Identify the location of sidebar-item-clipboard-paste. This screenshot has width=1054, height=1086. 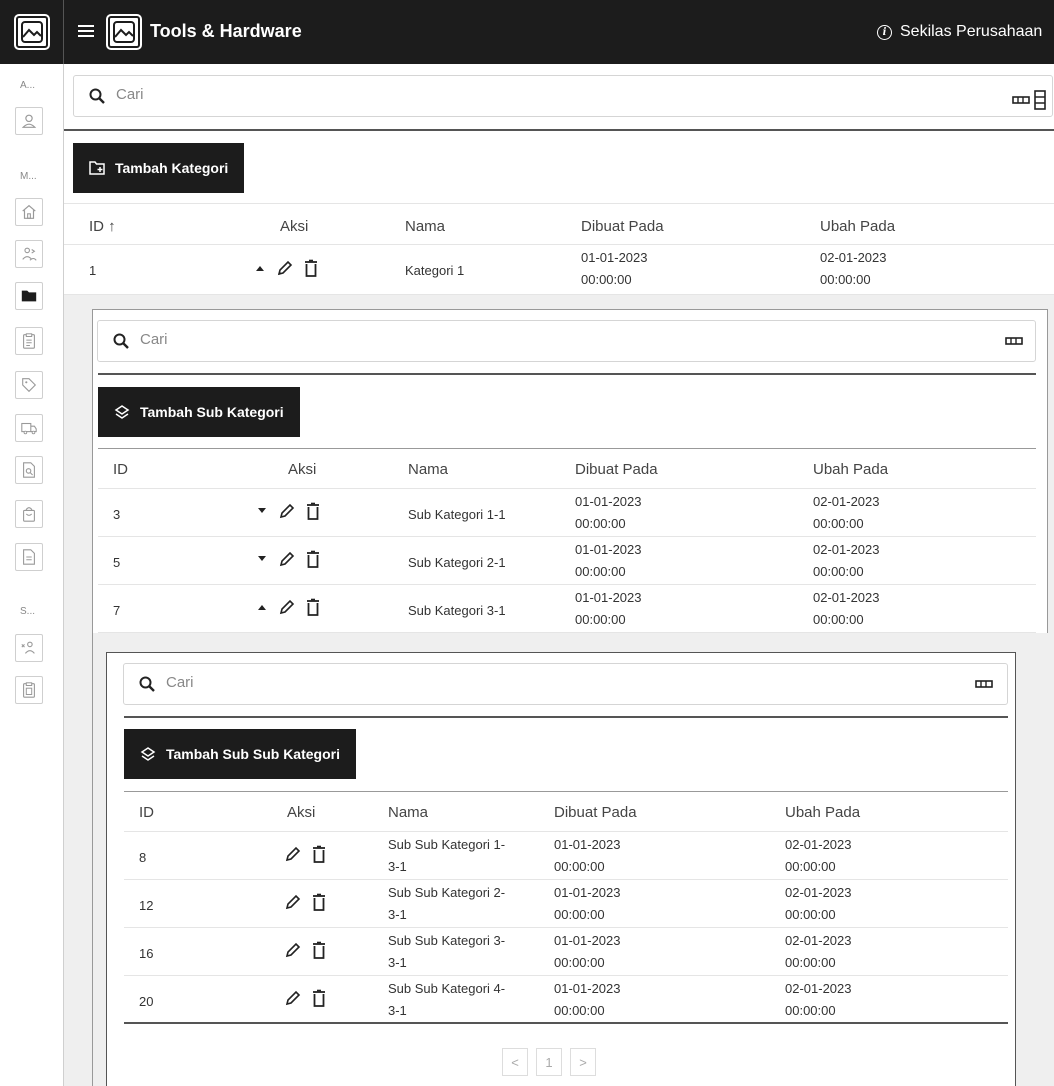
(29, 690).